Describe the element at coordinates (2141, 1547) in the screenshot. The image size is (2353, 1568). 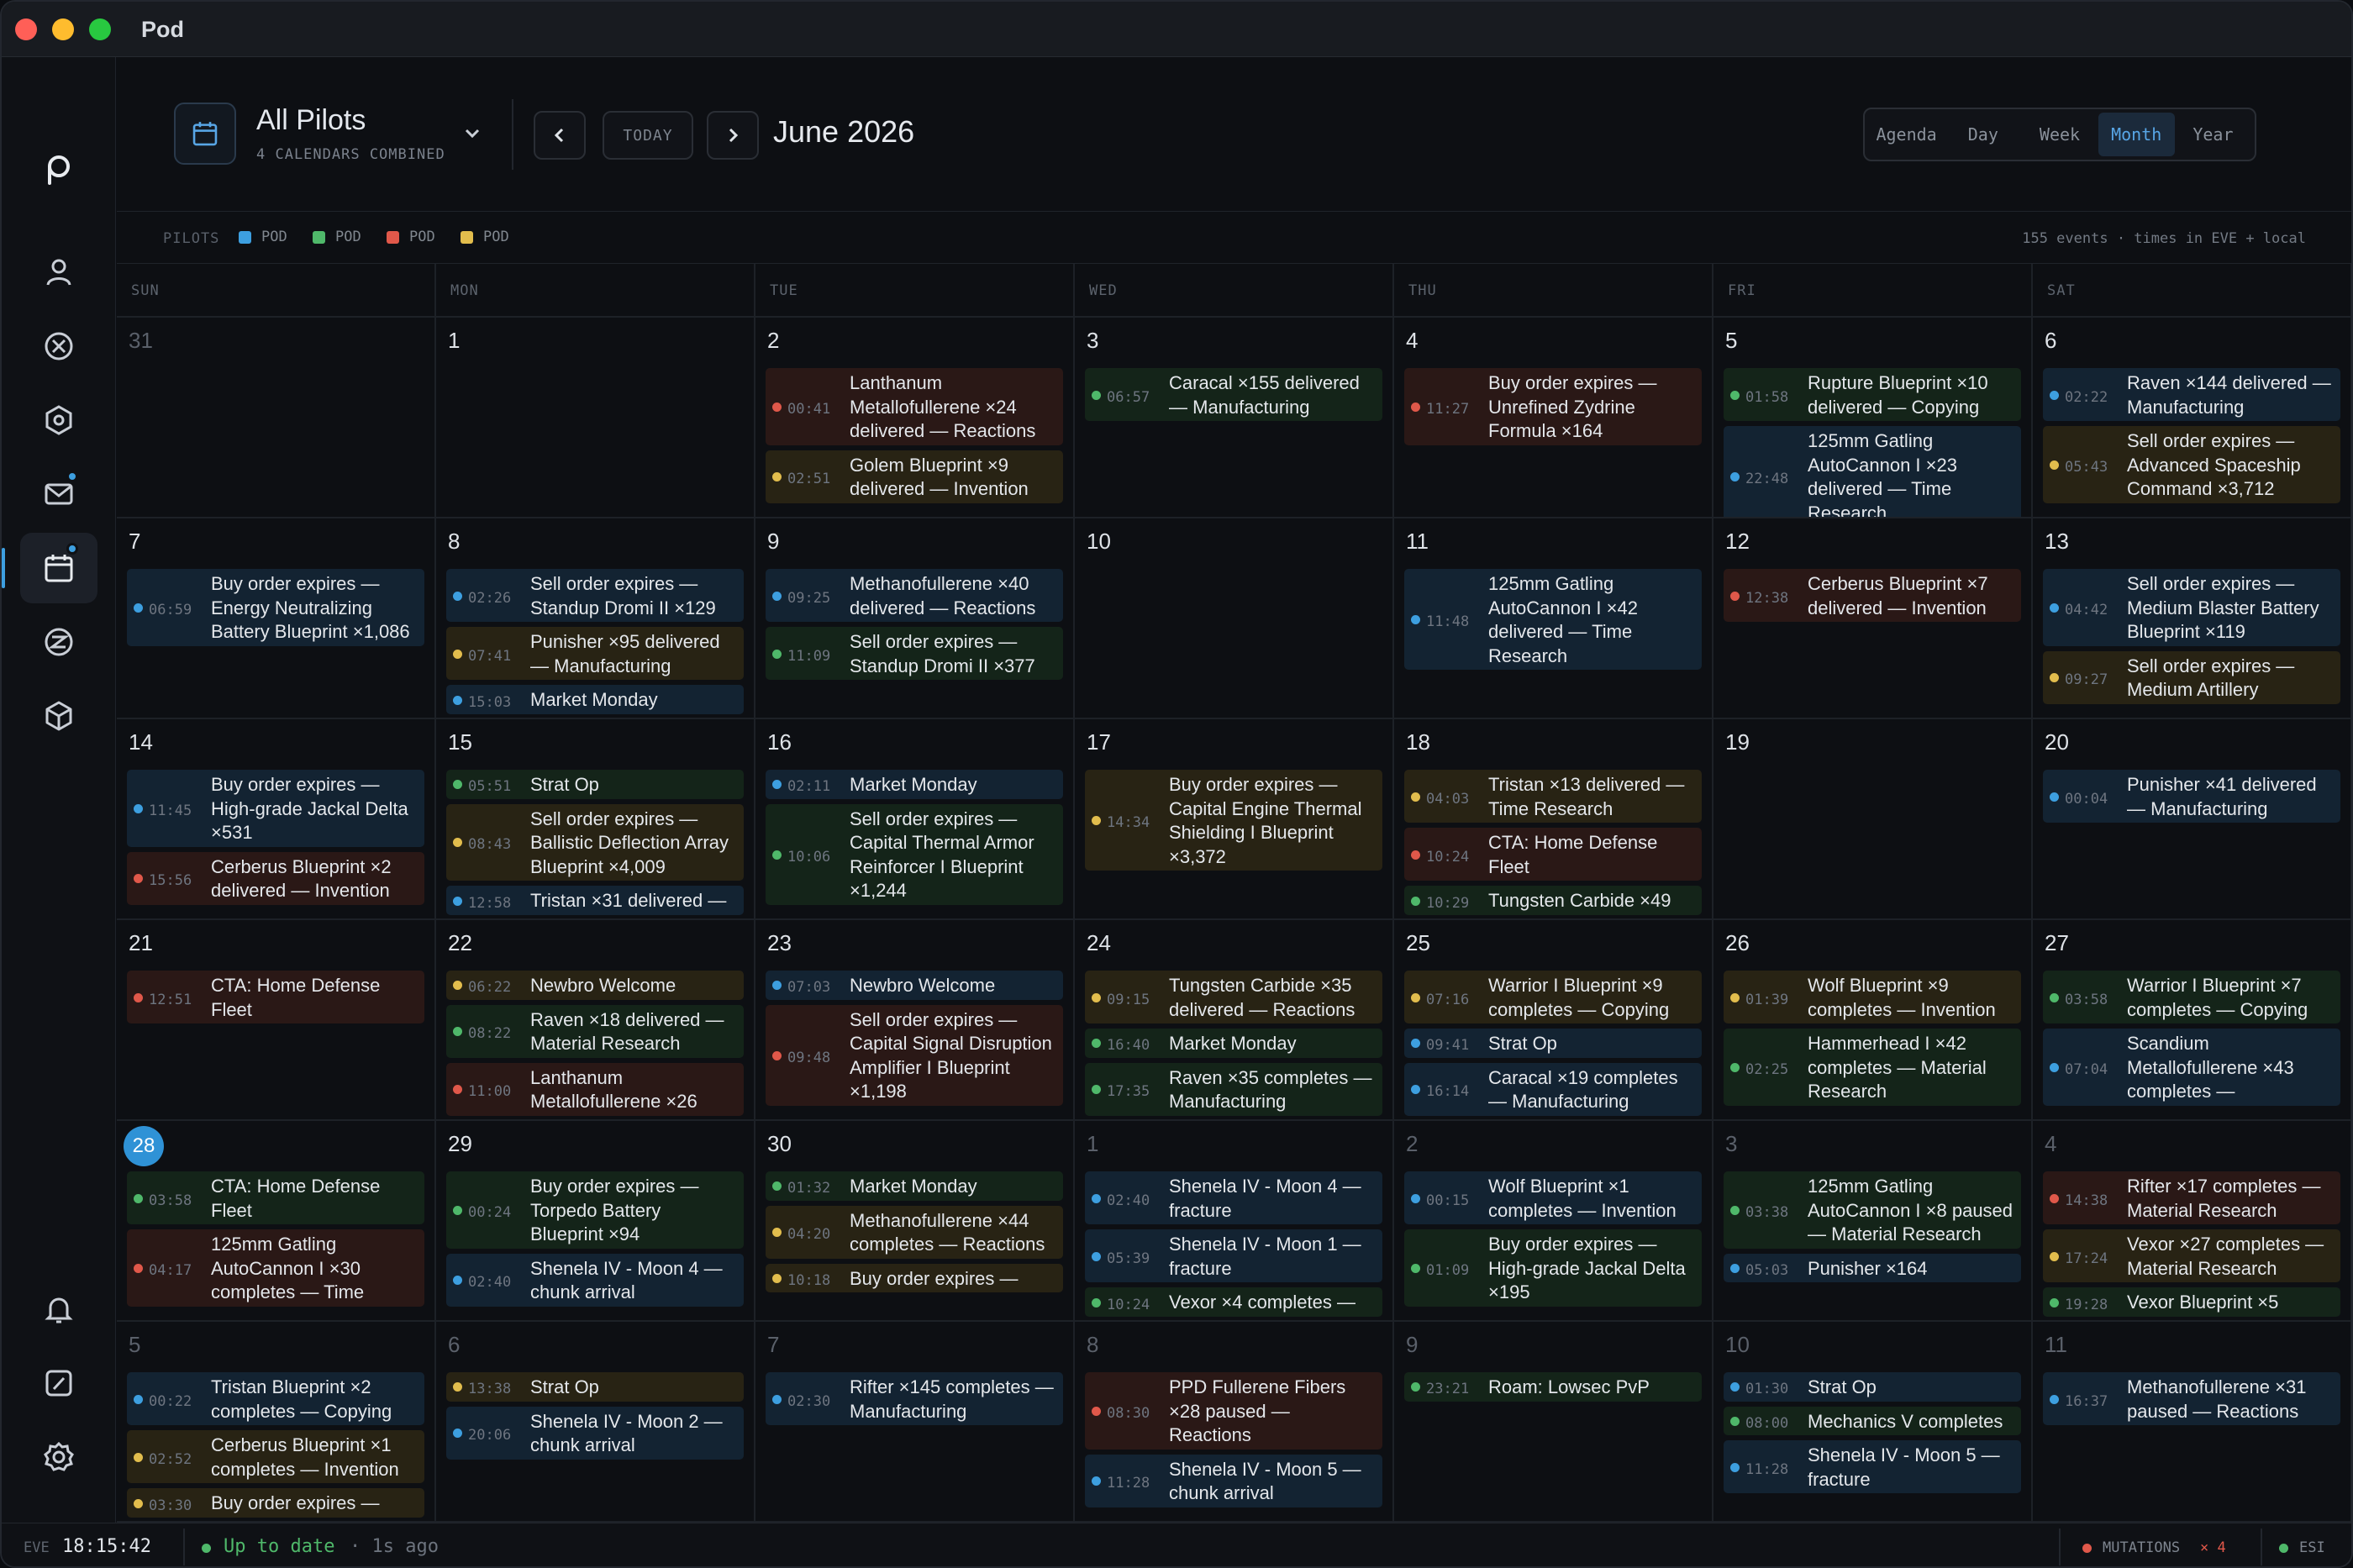
I see `mutations-label: MUTATIONS` at that location.